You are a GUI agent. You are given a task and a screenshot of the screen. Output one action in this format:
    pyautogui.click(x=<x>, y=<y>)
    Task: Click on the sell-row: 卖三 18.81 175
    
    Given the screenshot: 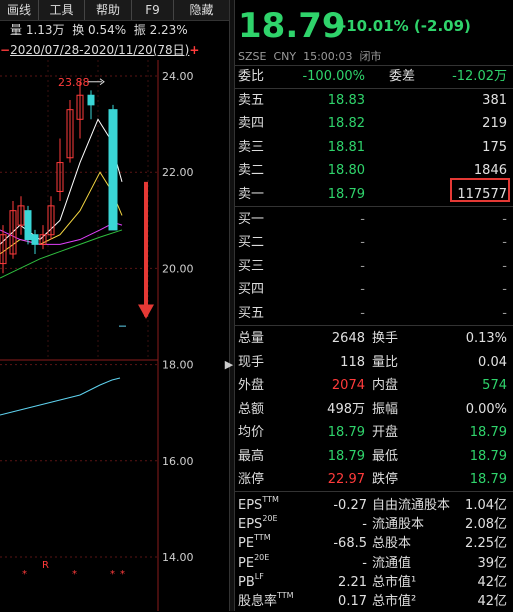 What is the action you would take?
    pyautogui.click(x=373, y=147)
    